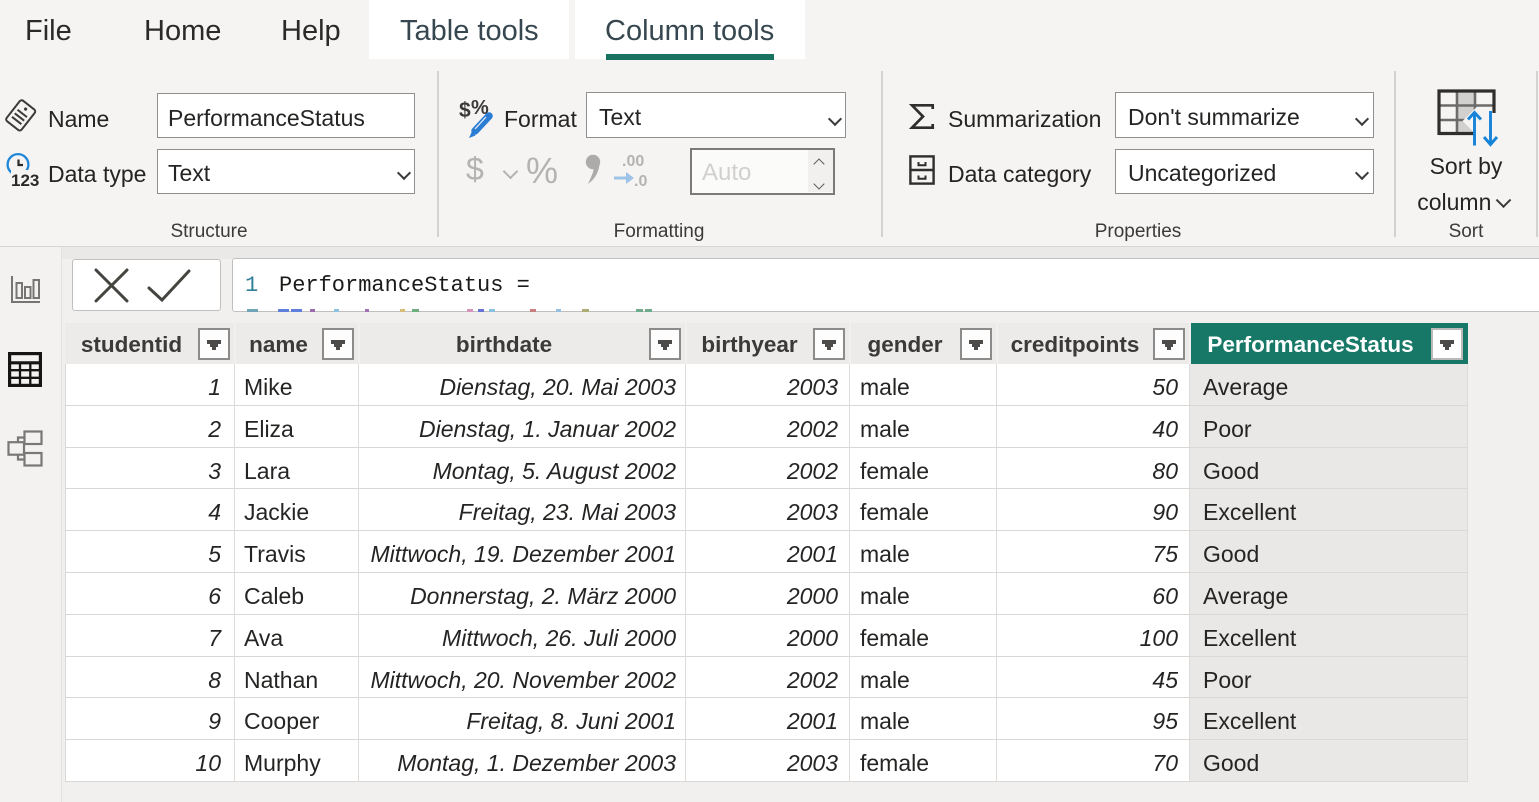 This screenshot has height=802, width=1539. Describe the element at coordinates (640, 181) in the screenshot. I see `svg-text: .0` at that location.